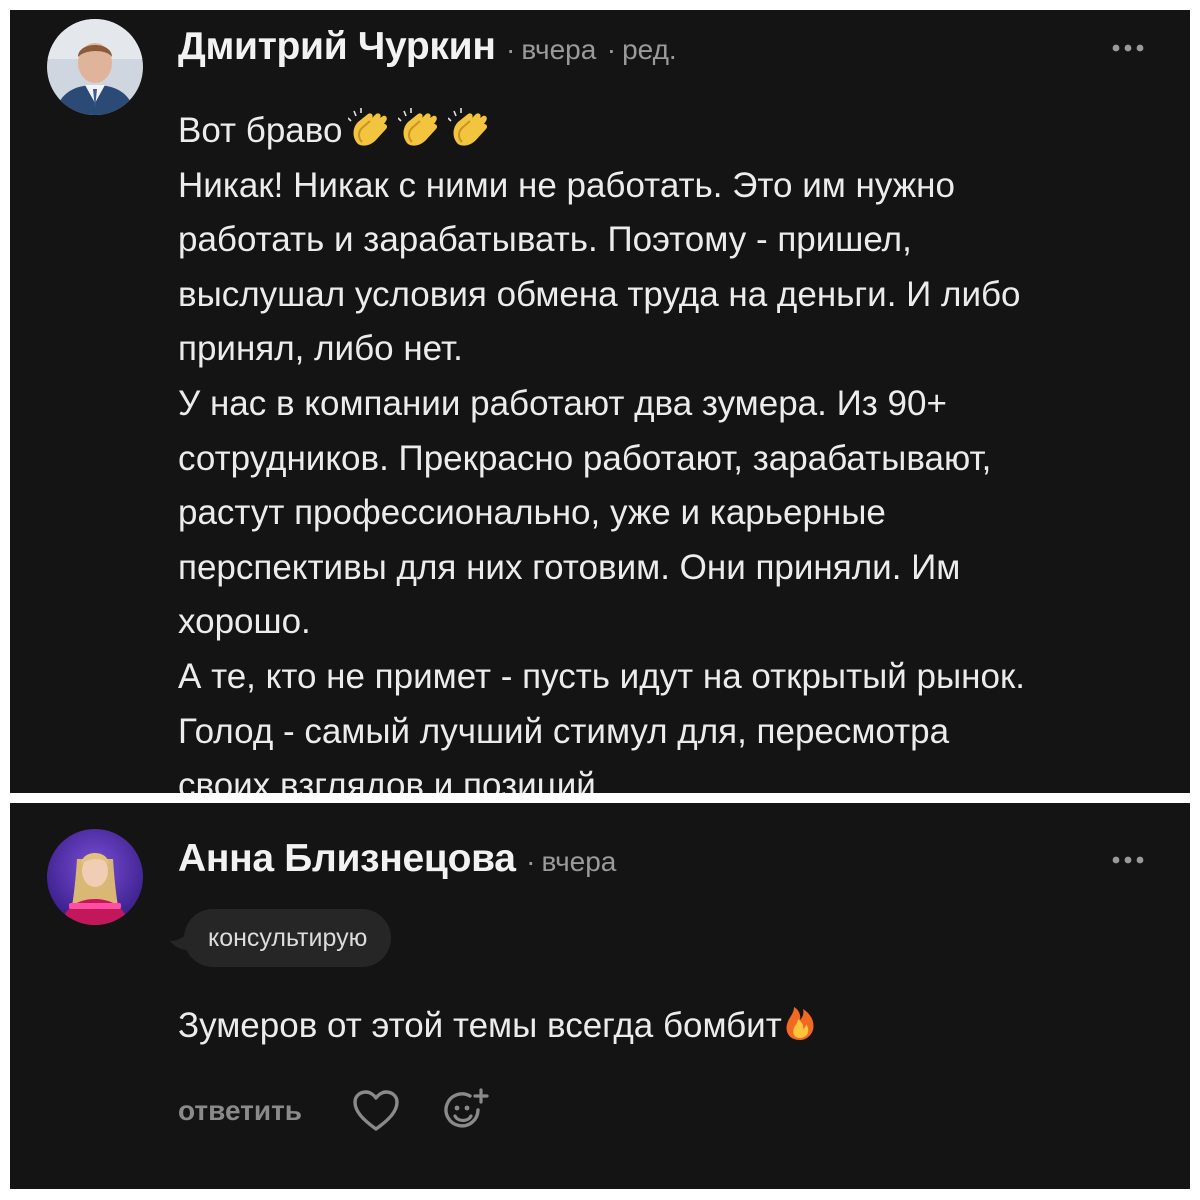 The width and height of the screenshot is (1200, 1200). What do you see at coordinates (673, 131) in the screenshot?
I see `comment-line: Вот браво` at bounding box center [673, 131].